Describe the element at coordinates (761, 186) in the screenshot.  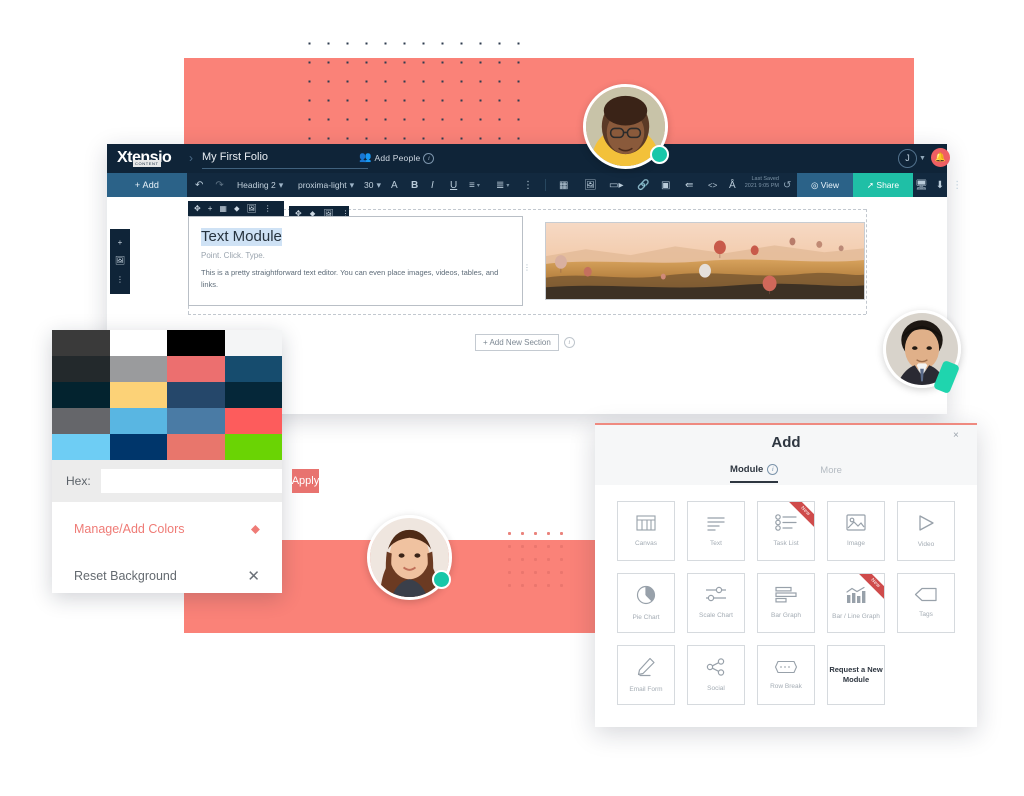
I see `last-saved-line-2: 2021 9:05 PM` at that location.